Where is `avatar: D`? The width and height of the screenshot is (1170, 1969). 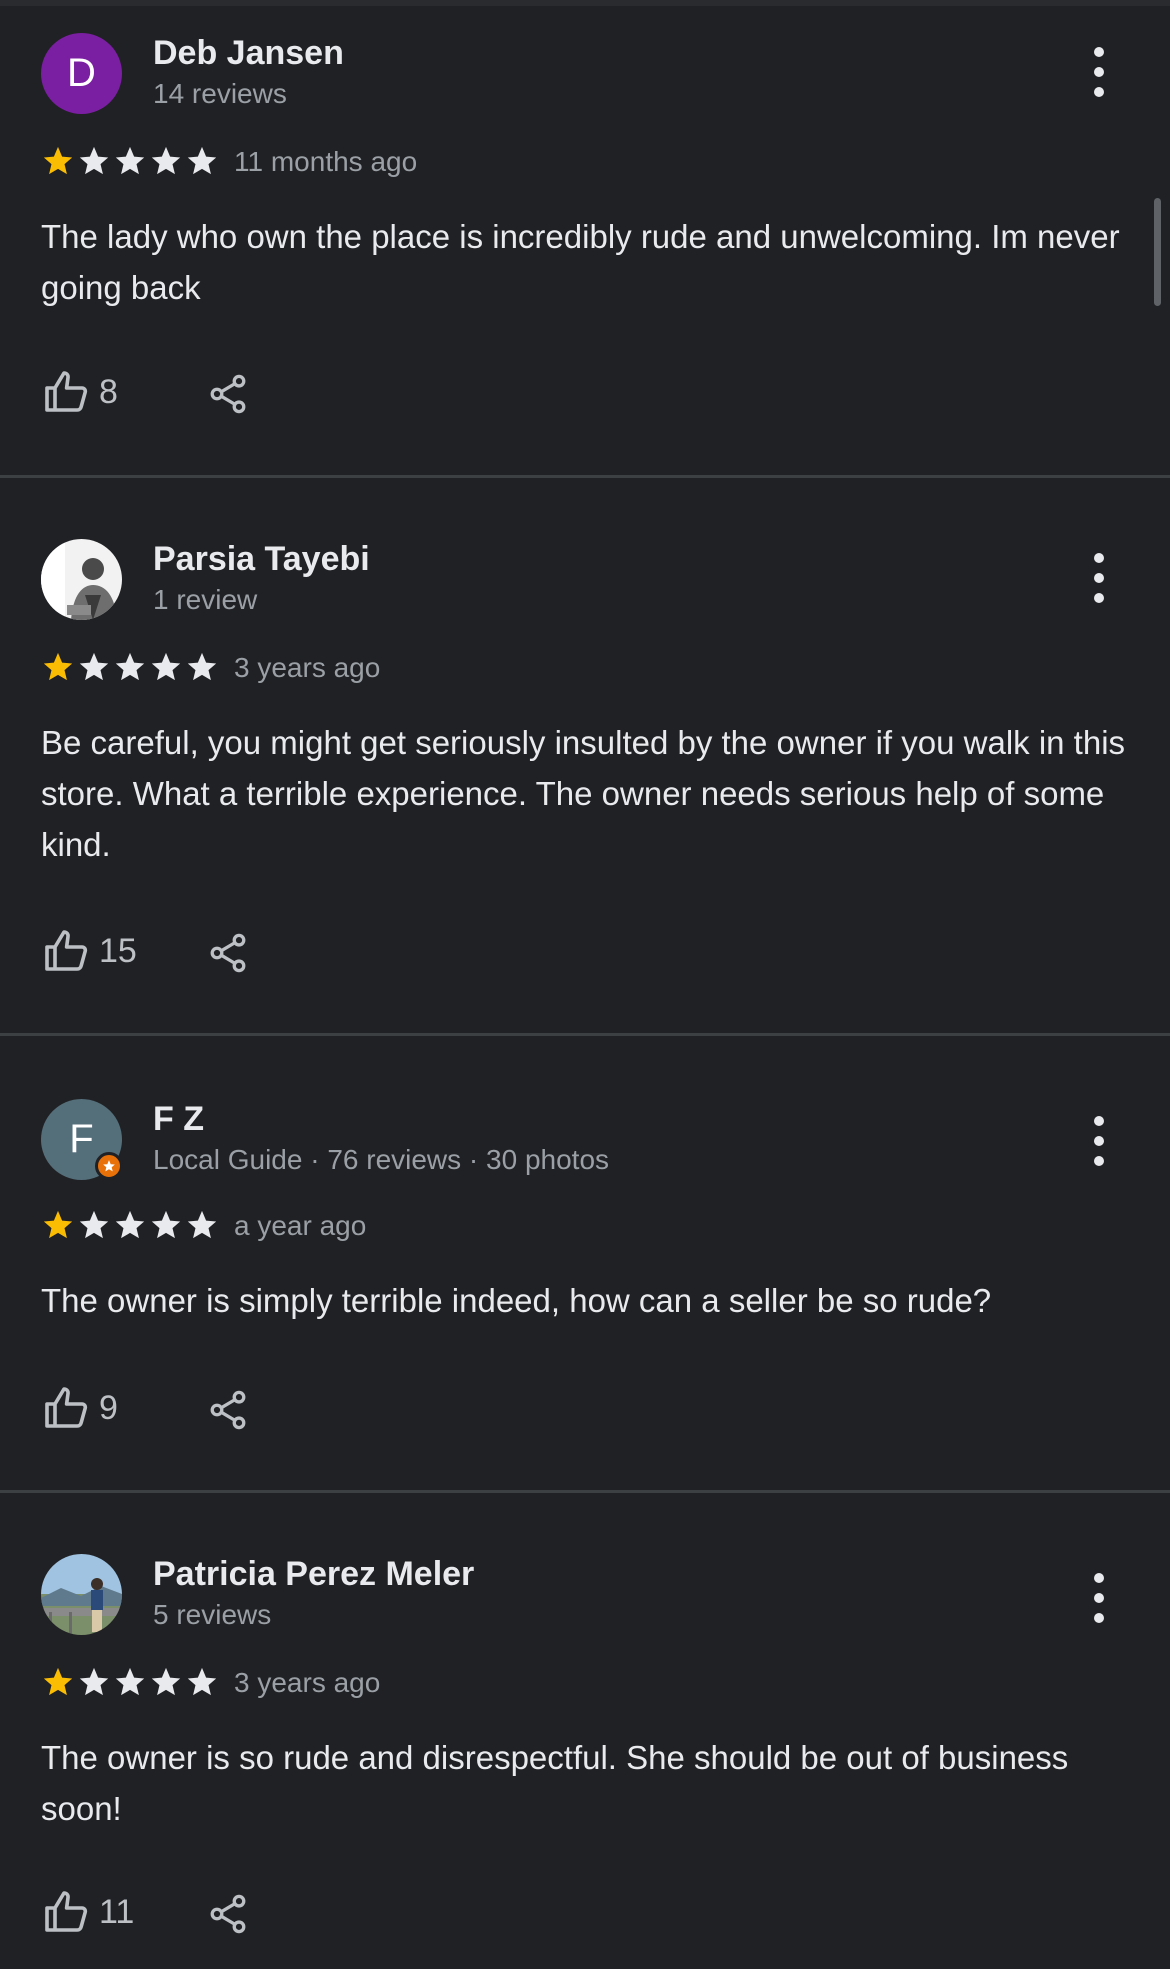 avatar: D is located at coordinates (81, 73).